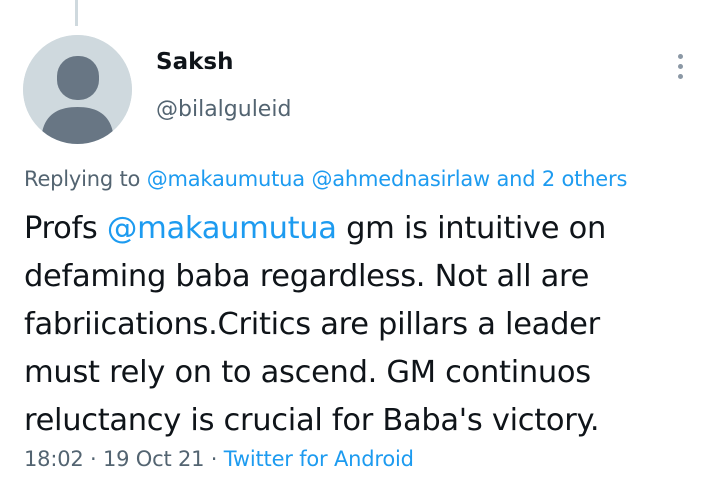  Describe the element at coordinates (222, 228) in the screenshot. I see `tweet-mention-link: @makaumutua` at that location.